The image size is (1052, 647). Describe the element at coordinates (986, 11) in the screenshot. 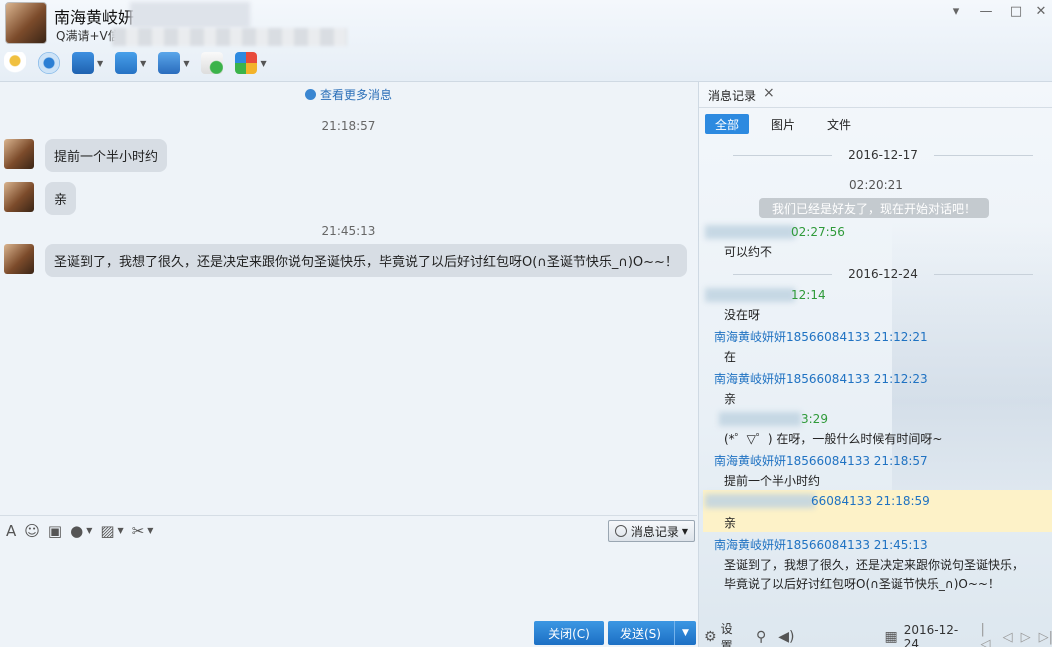

I see `minimize-icon: —` at that location.